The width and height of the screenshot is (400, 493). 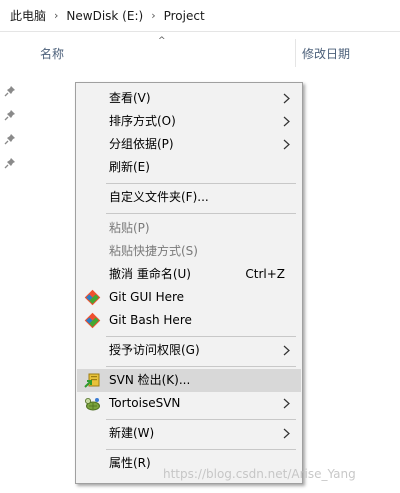 What do you see at coordinates (259, 474) in the screenshot?
I see `watermark: https://blog.csdn.net/Arise_Yang` at bounding box center [259, 474].